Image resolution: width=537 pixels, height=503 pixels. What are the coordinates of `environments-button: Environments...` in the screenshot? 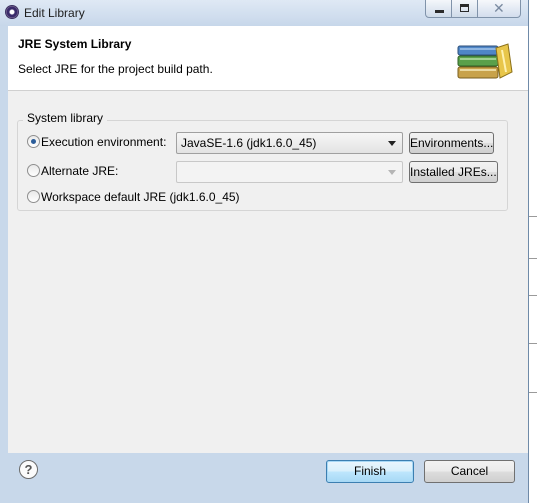 It's located at (452, 143).